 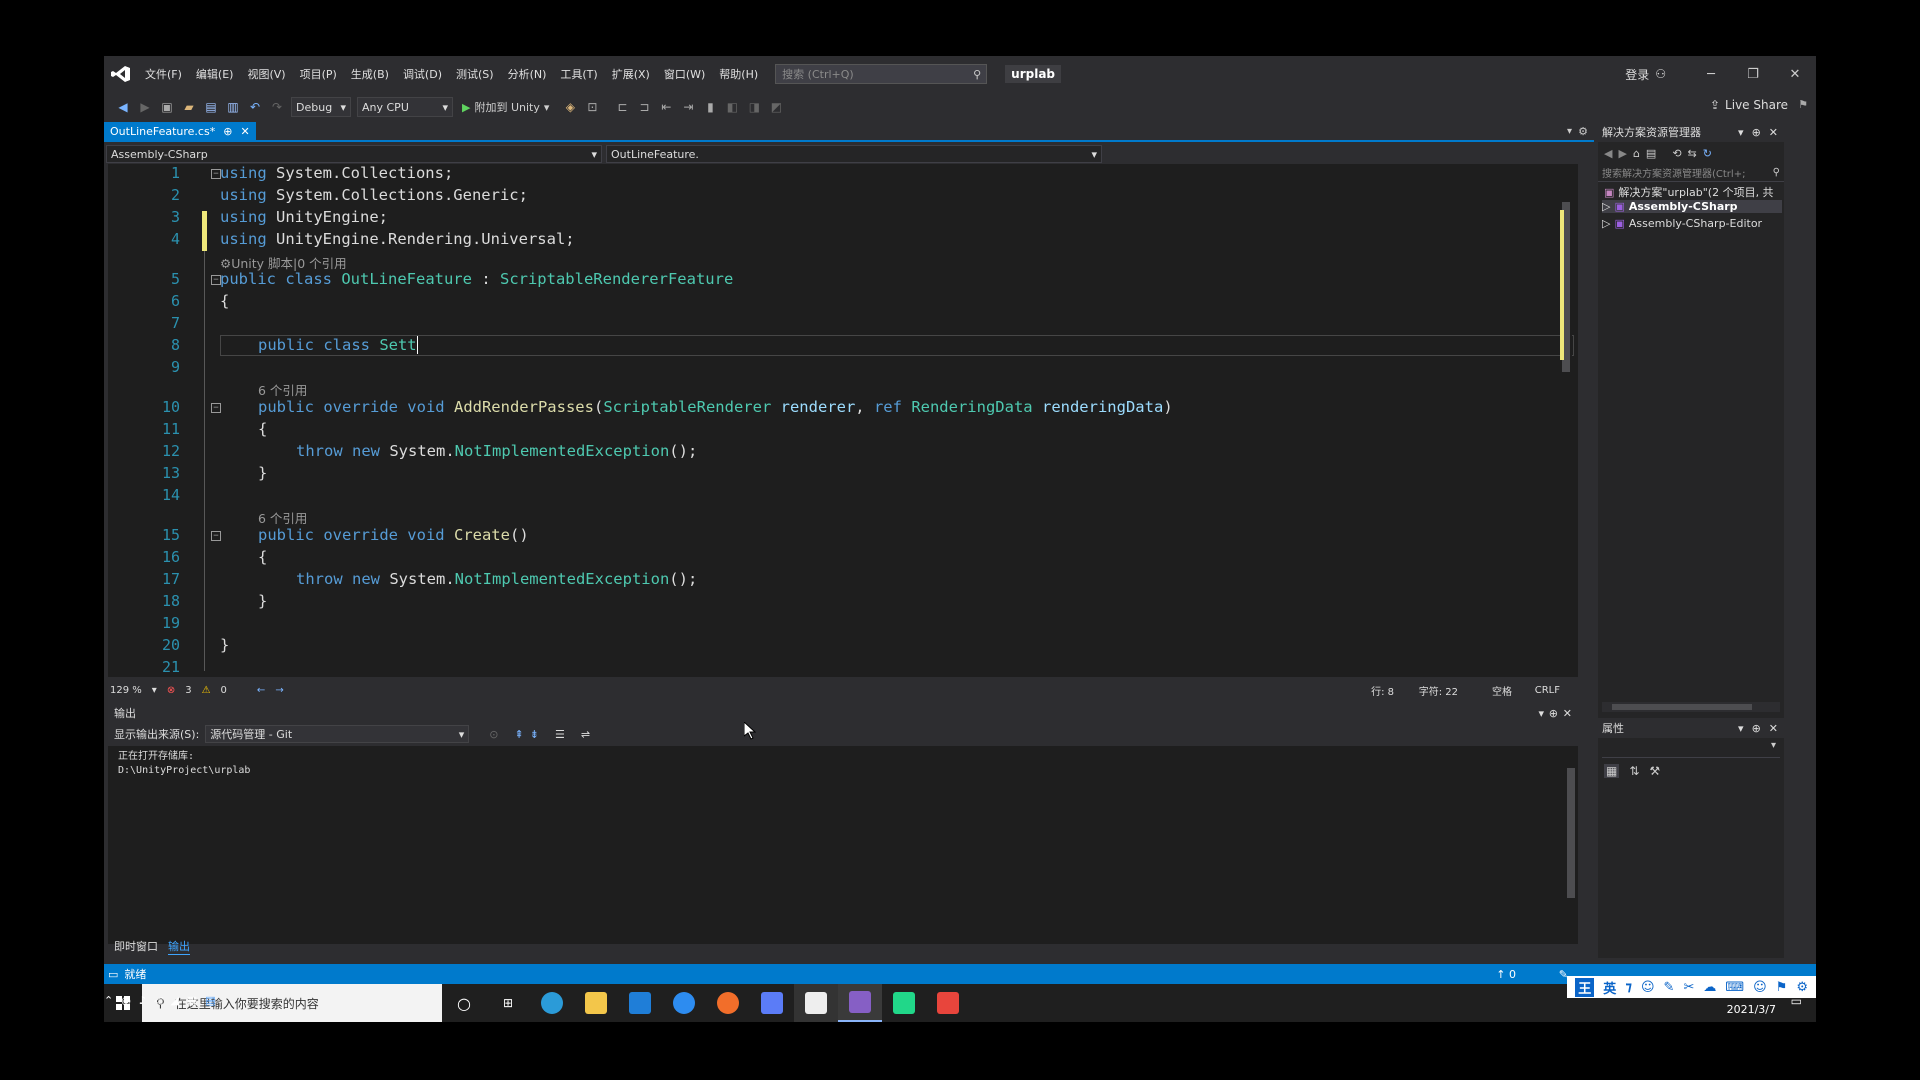 I want to click on emoji-icon: ☺, so click(x=1648, y=987).